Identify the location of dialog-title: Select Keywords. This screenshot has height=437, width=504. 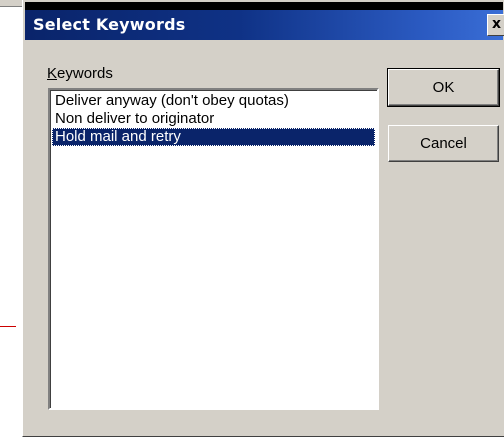
(109, 24).